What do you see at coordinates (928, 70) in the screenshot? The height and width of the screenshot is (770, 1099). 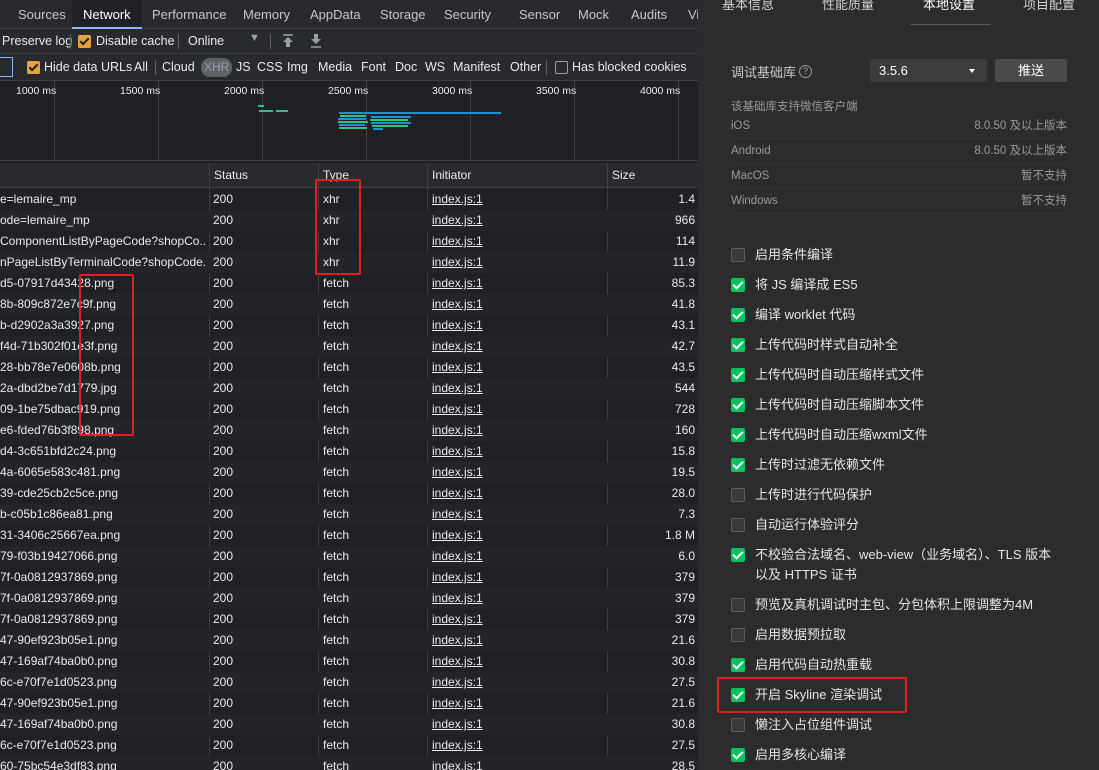 I see `base-lib-select: 3.5.6` at bounding box center [928, 70].